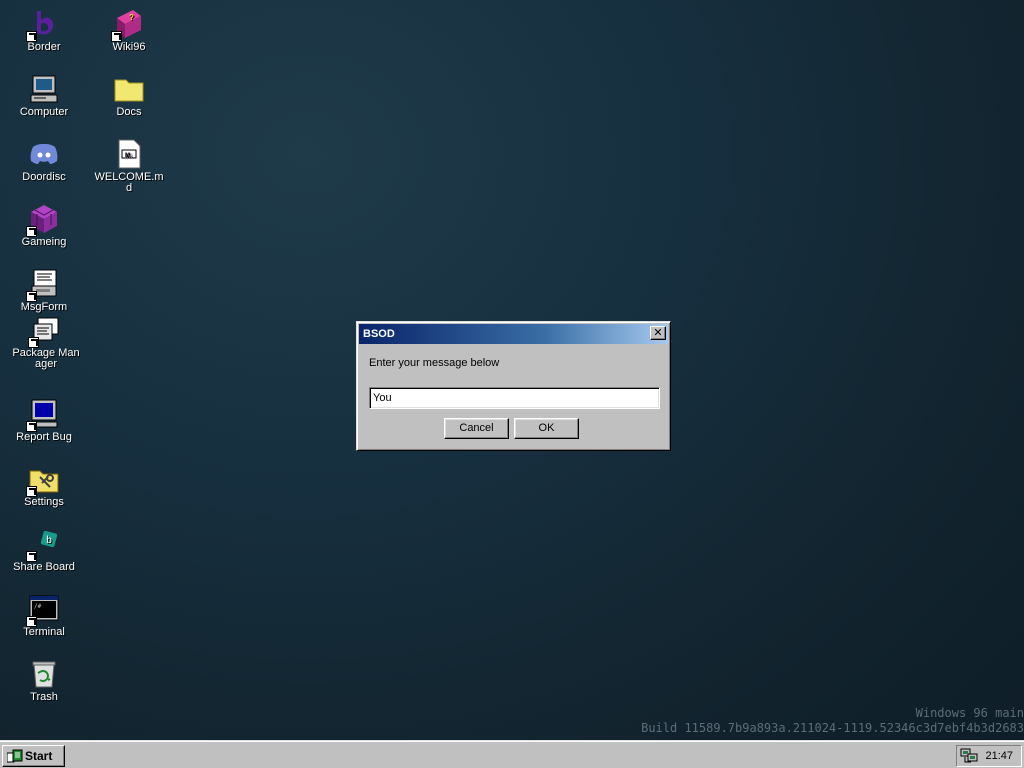 This screenshot has height=768, width=1024. What do you see at coordinates (969, 713) in the screenshot?
I see `watermark-os: Windows 96 main` at bounding box center [969, 713].